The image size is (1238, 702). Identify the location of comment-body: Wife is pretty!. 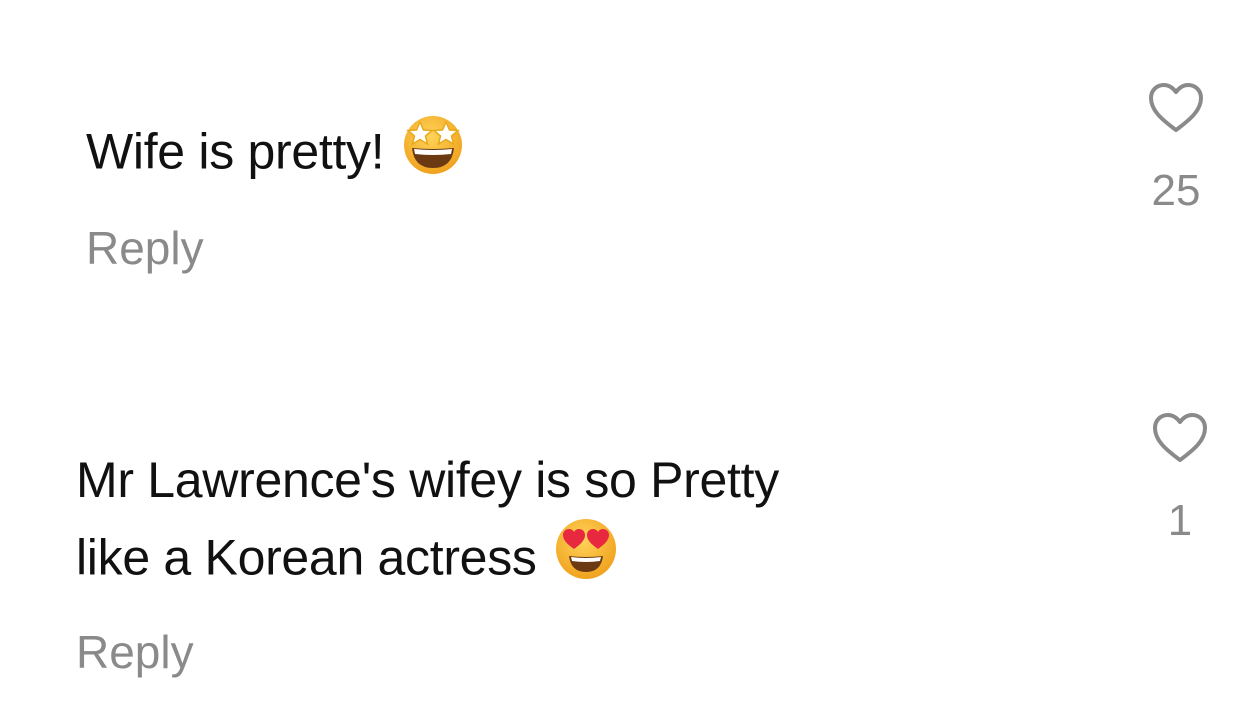
(235, 151).